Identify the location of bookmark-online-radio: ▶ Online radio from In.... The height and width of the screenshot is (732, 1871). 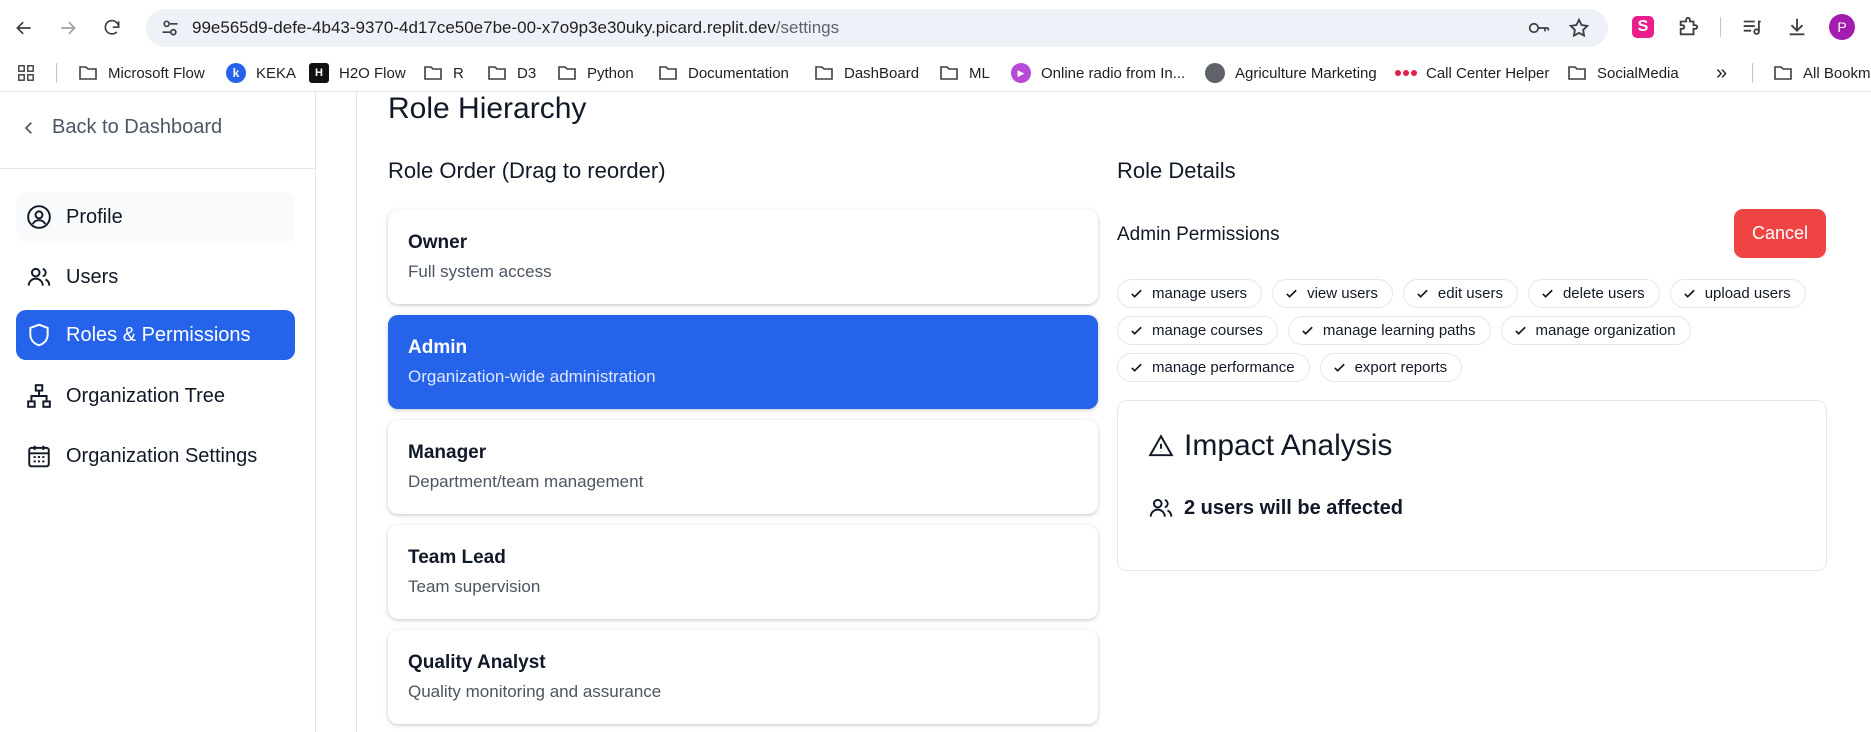
(1098, 73).